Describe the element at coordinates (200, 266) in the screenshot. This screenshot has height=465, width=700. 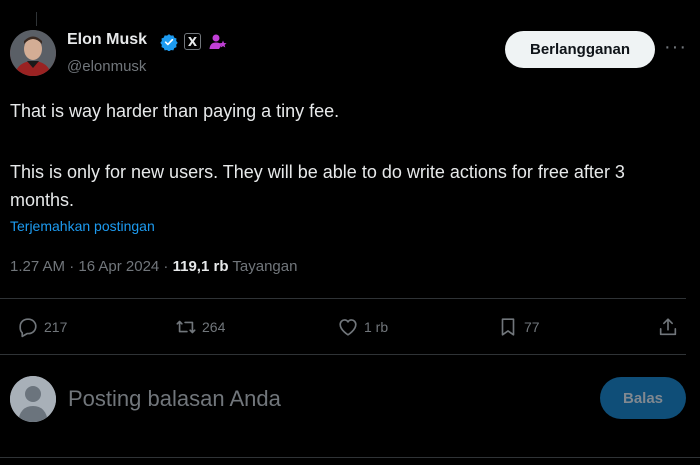
I see `view-count: 119,1 rb` at that location.